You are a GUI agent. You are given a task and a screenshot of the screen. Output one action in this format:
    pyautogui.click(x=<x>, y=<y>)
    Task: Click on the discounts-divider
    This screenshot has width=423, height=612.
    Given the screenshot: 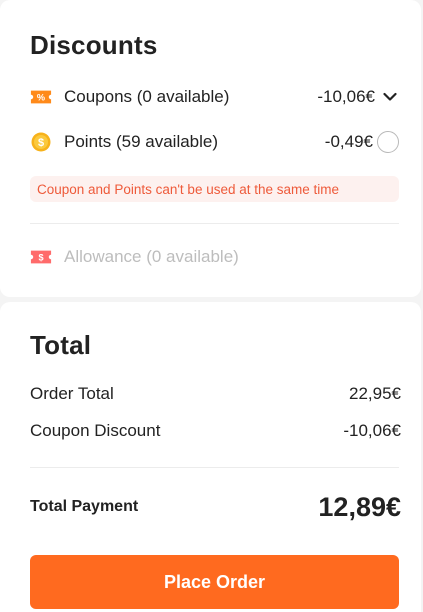 What is the action you would take?
    pyautogui.click(x=214, y=223)
    